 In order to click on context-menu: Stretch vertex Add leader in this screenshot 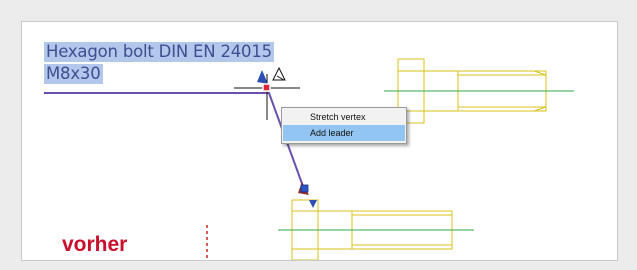, I will do `click(344, 125)`.